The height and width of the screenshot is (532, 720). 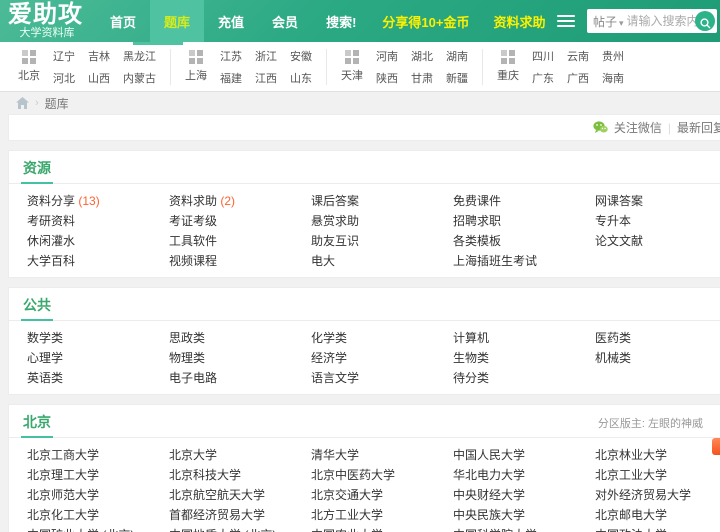 I want to click on province-link: 四川, so click(x=543, y=56).